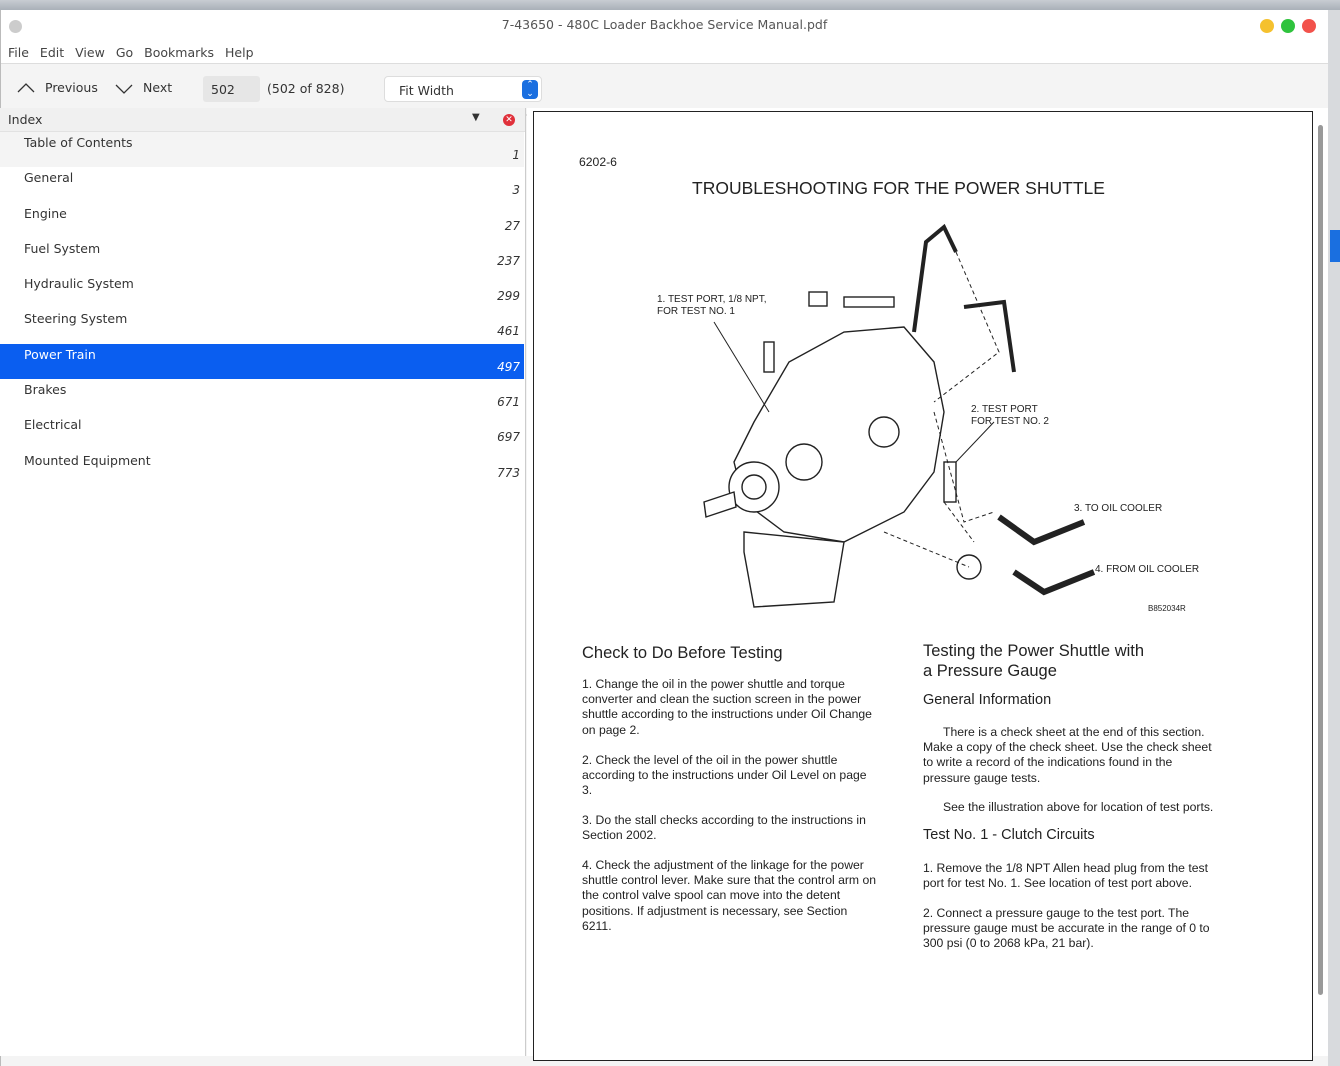 Image resolution: width=1340 pixels, height=1066 pixels. Describe the element at coordinates (1320, 560) in the screenshot. I see `vertical-scrollbar` at that location.